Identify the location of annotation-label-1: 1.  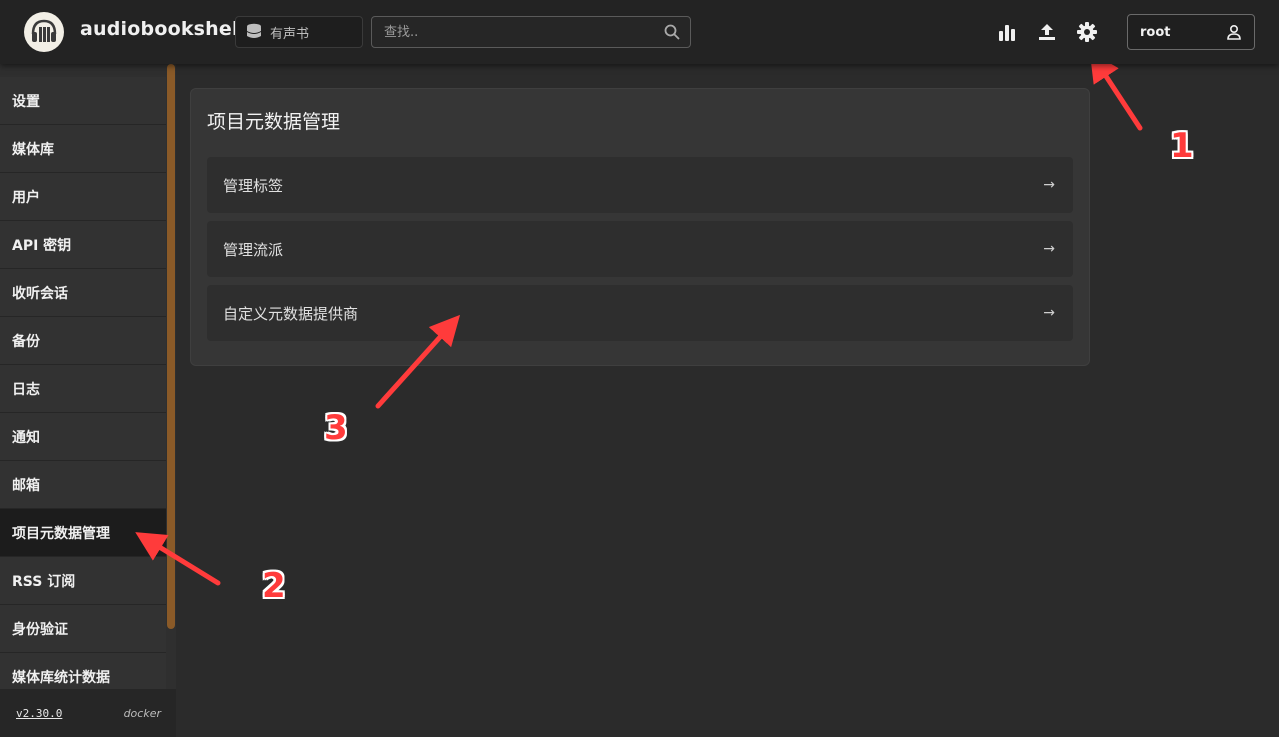
(1182, 146).